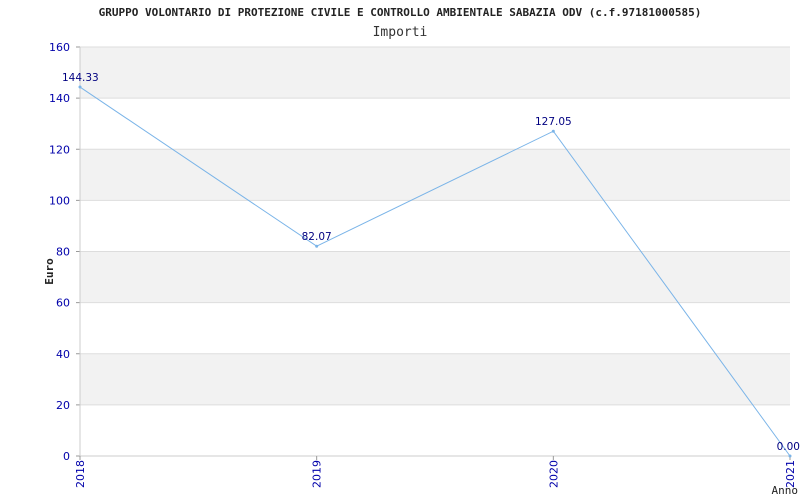 This screenshot has width=800, height=500. Describe the element at coordinates (80, 78) in the screenshot. I see `data-label: 144.33` at that location.